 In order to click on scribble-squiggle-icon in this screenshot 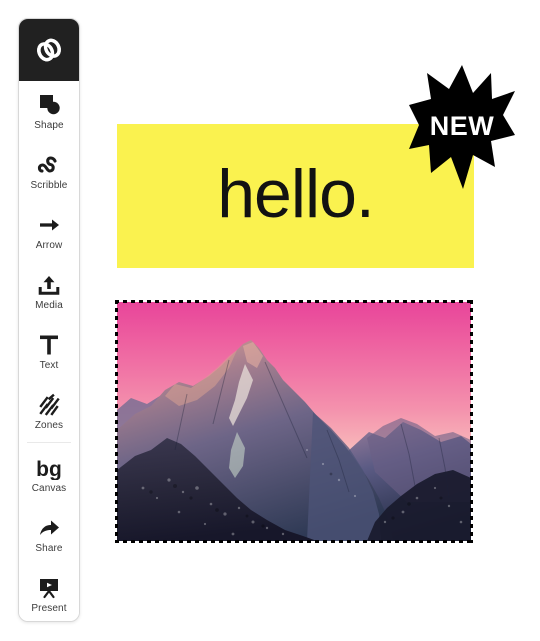, I will do `click(49, 164)`.